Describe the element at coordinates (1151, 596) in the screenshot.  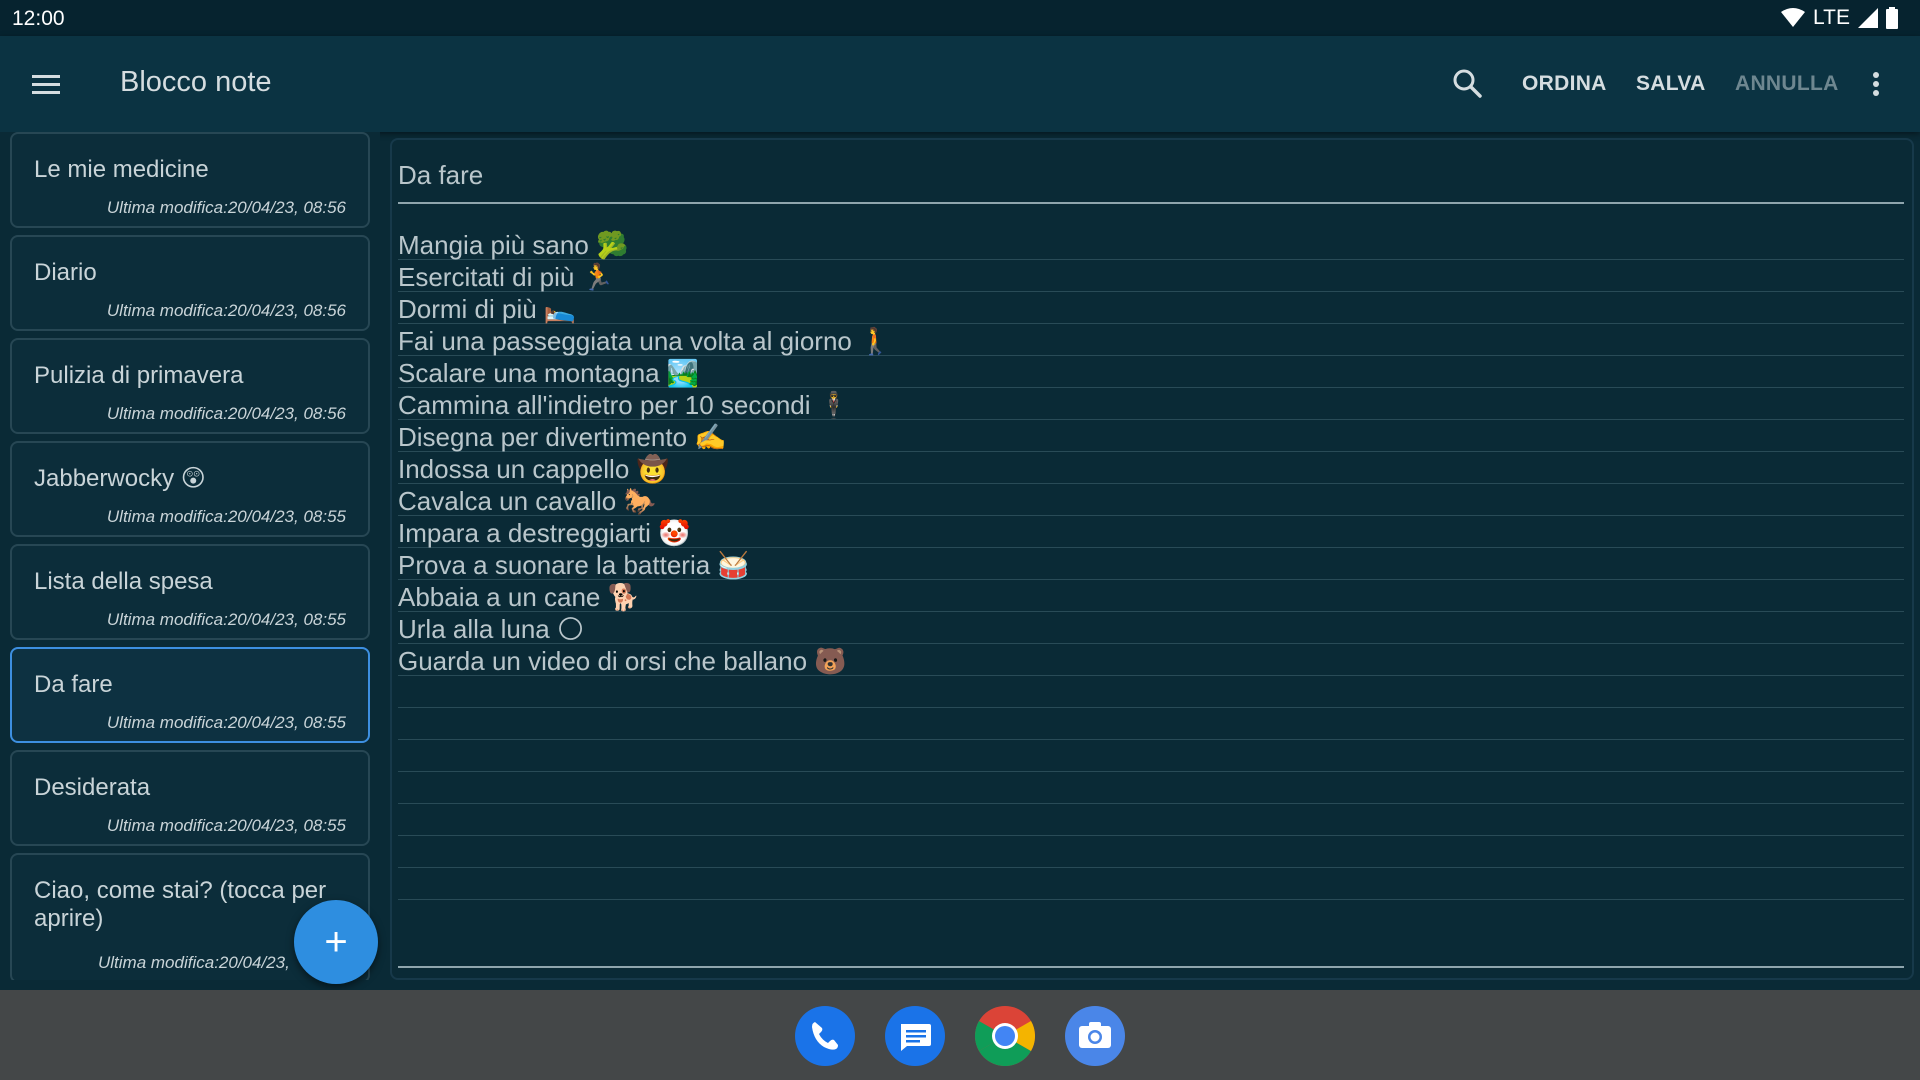
I see `note-line: Abbaia a un cane 🐕` at that location.